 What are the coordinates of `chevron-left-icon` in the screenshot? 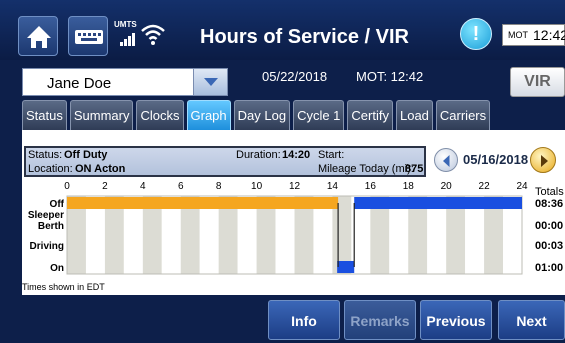 It's located at (446, 161).